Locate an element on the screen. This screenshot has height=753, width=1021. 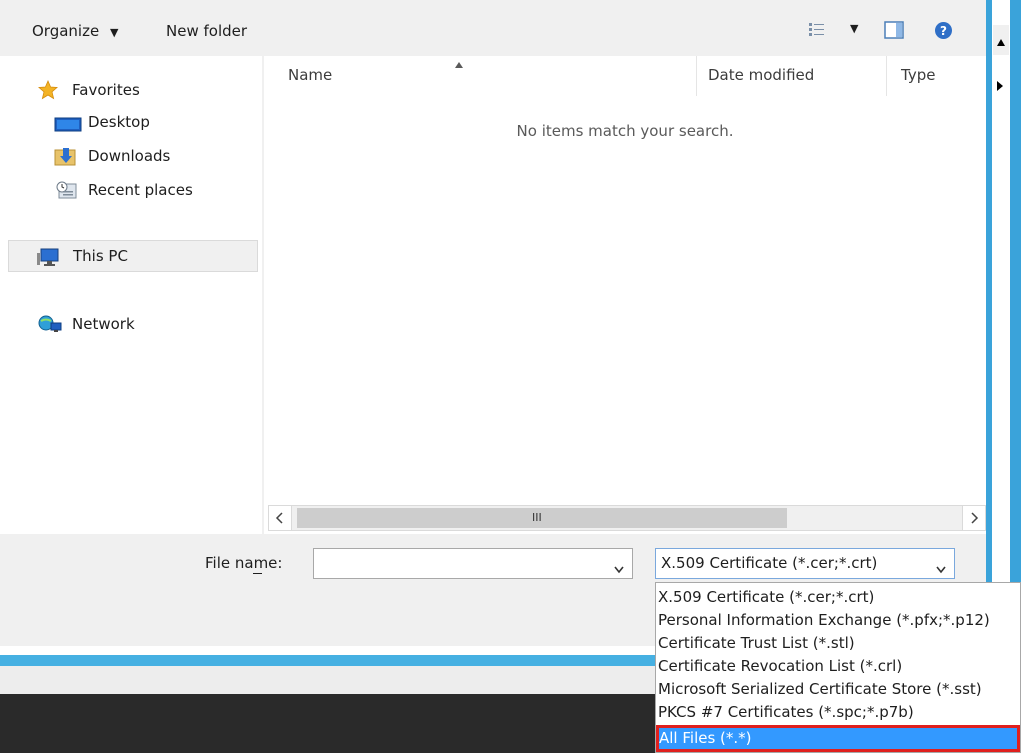
file-type-option-highlighted: All Files (*.*) is located at coordinates (838, 738).